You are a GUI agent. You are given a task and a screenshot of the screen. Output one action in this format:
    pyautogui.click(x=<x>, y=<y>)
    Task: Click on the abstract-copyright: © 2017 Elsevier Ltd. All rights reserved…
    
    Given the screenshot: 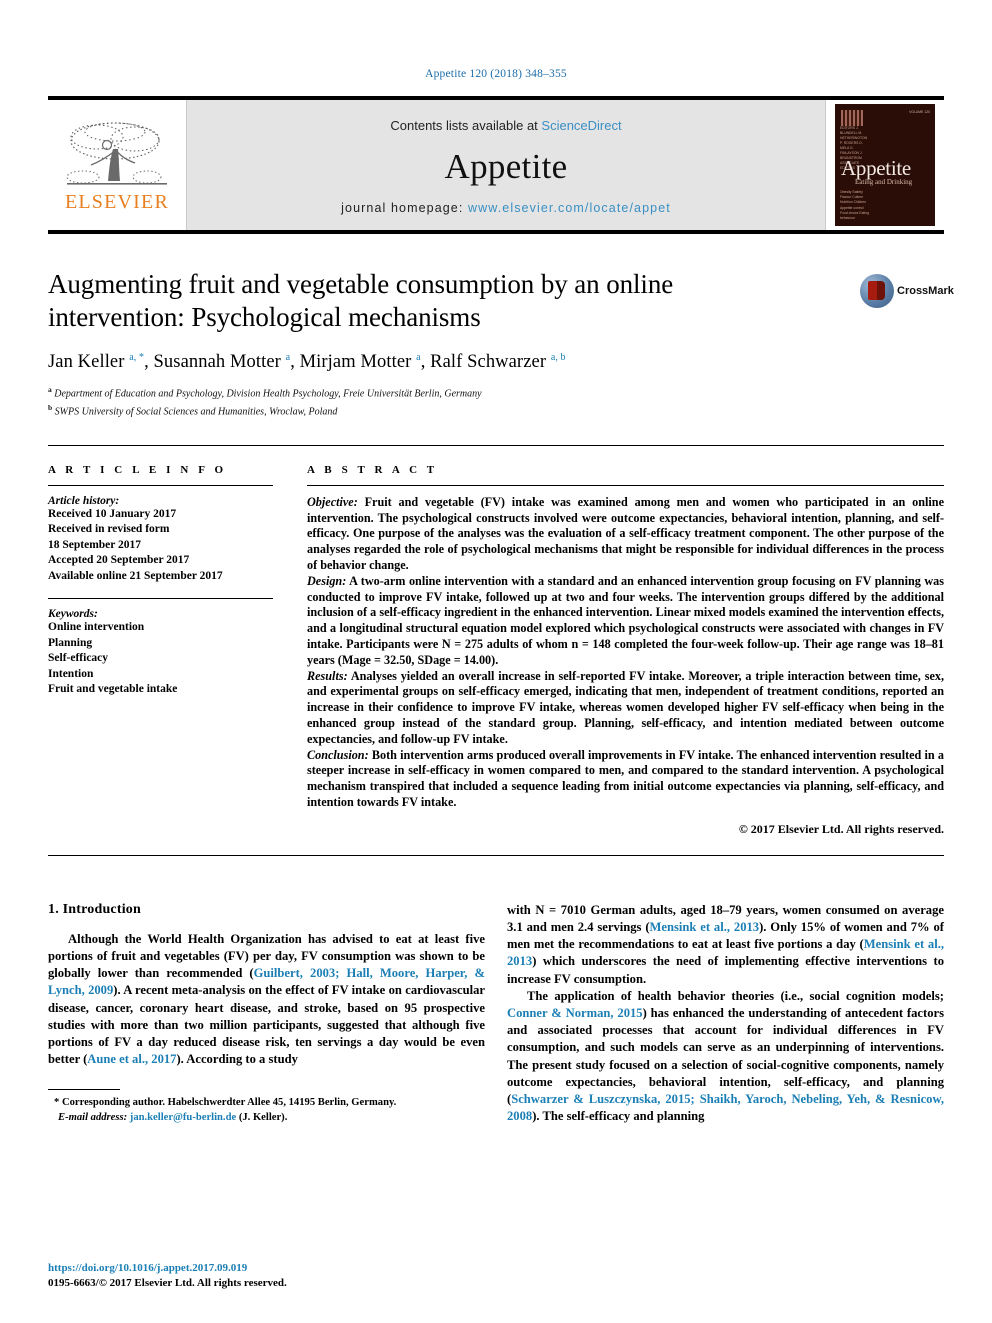 What is the action you would take?
    pyautogui.click(x=841, y=828)
    